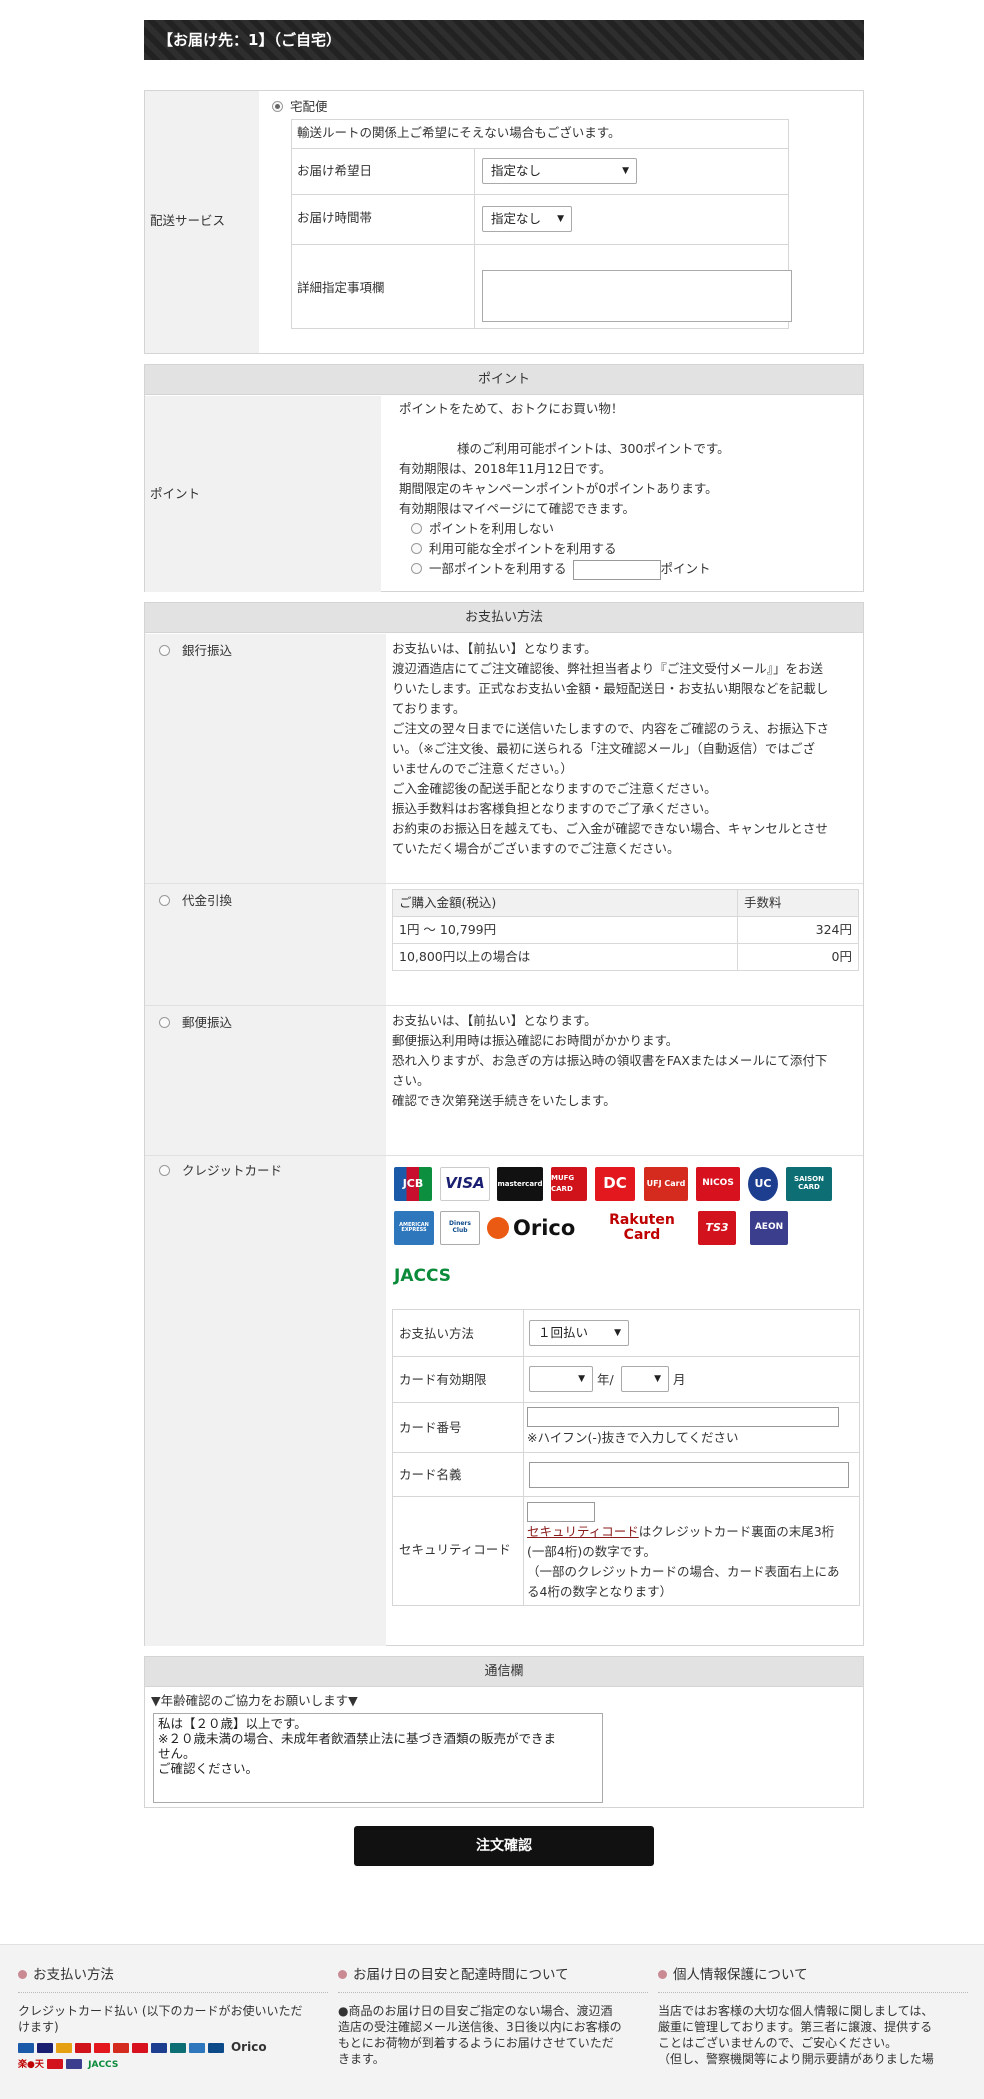 The height and width of the screenshot is (2099, 984). What do you see at coordinates (717, 1228) in the screenshot?
I see `ts3-logo: TS3` at bounding box center [717, 1228].